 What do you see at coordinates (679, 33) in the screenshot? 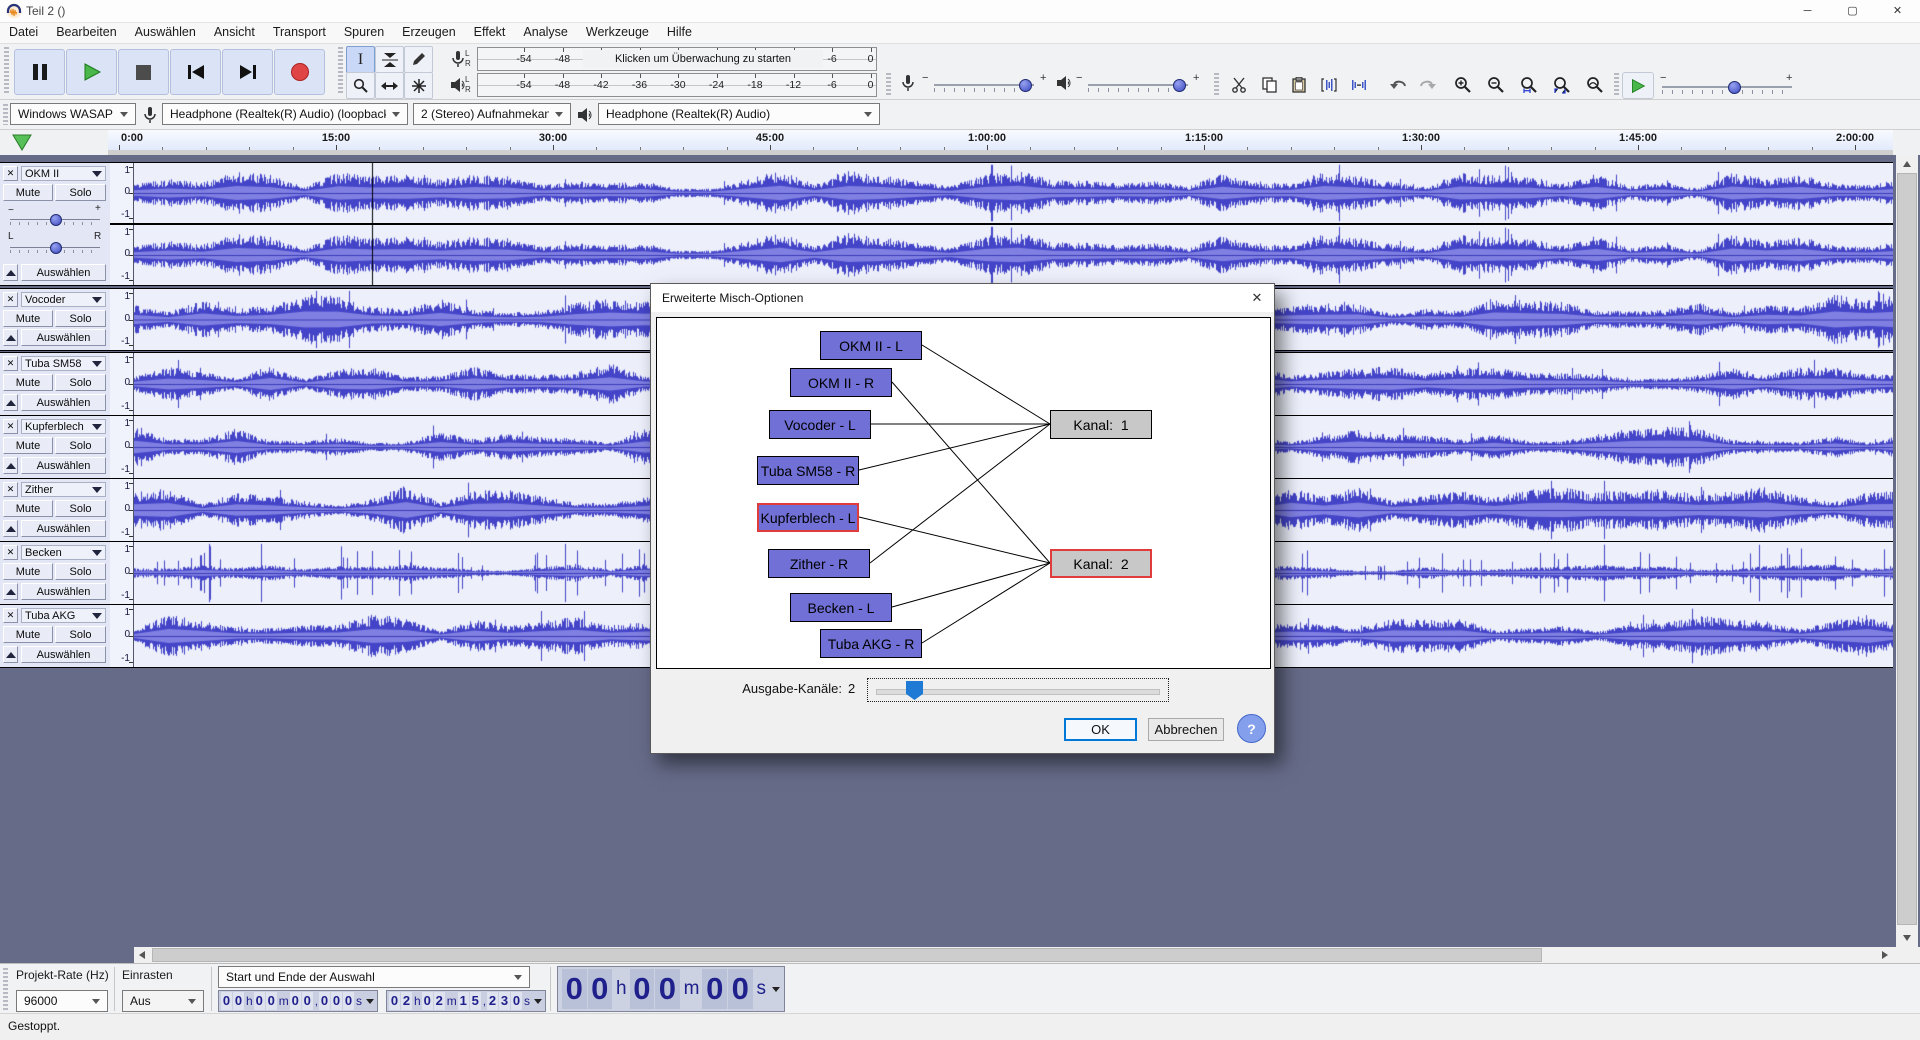
I see `menu-hilfe: Hilfe` at bounding box center [679, 33].